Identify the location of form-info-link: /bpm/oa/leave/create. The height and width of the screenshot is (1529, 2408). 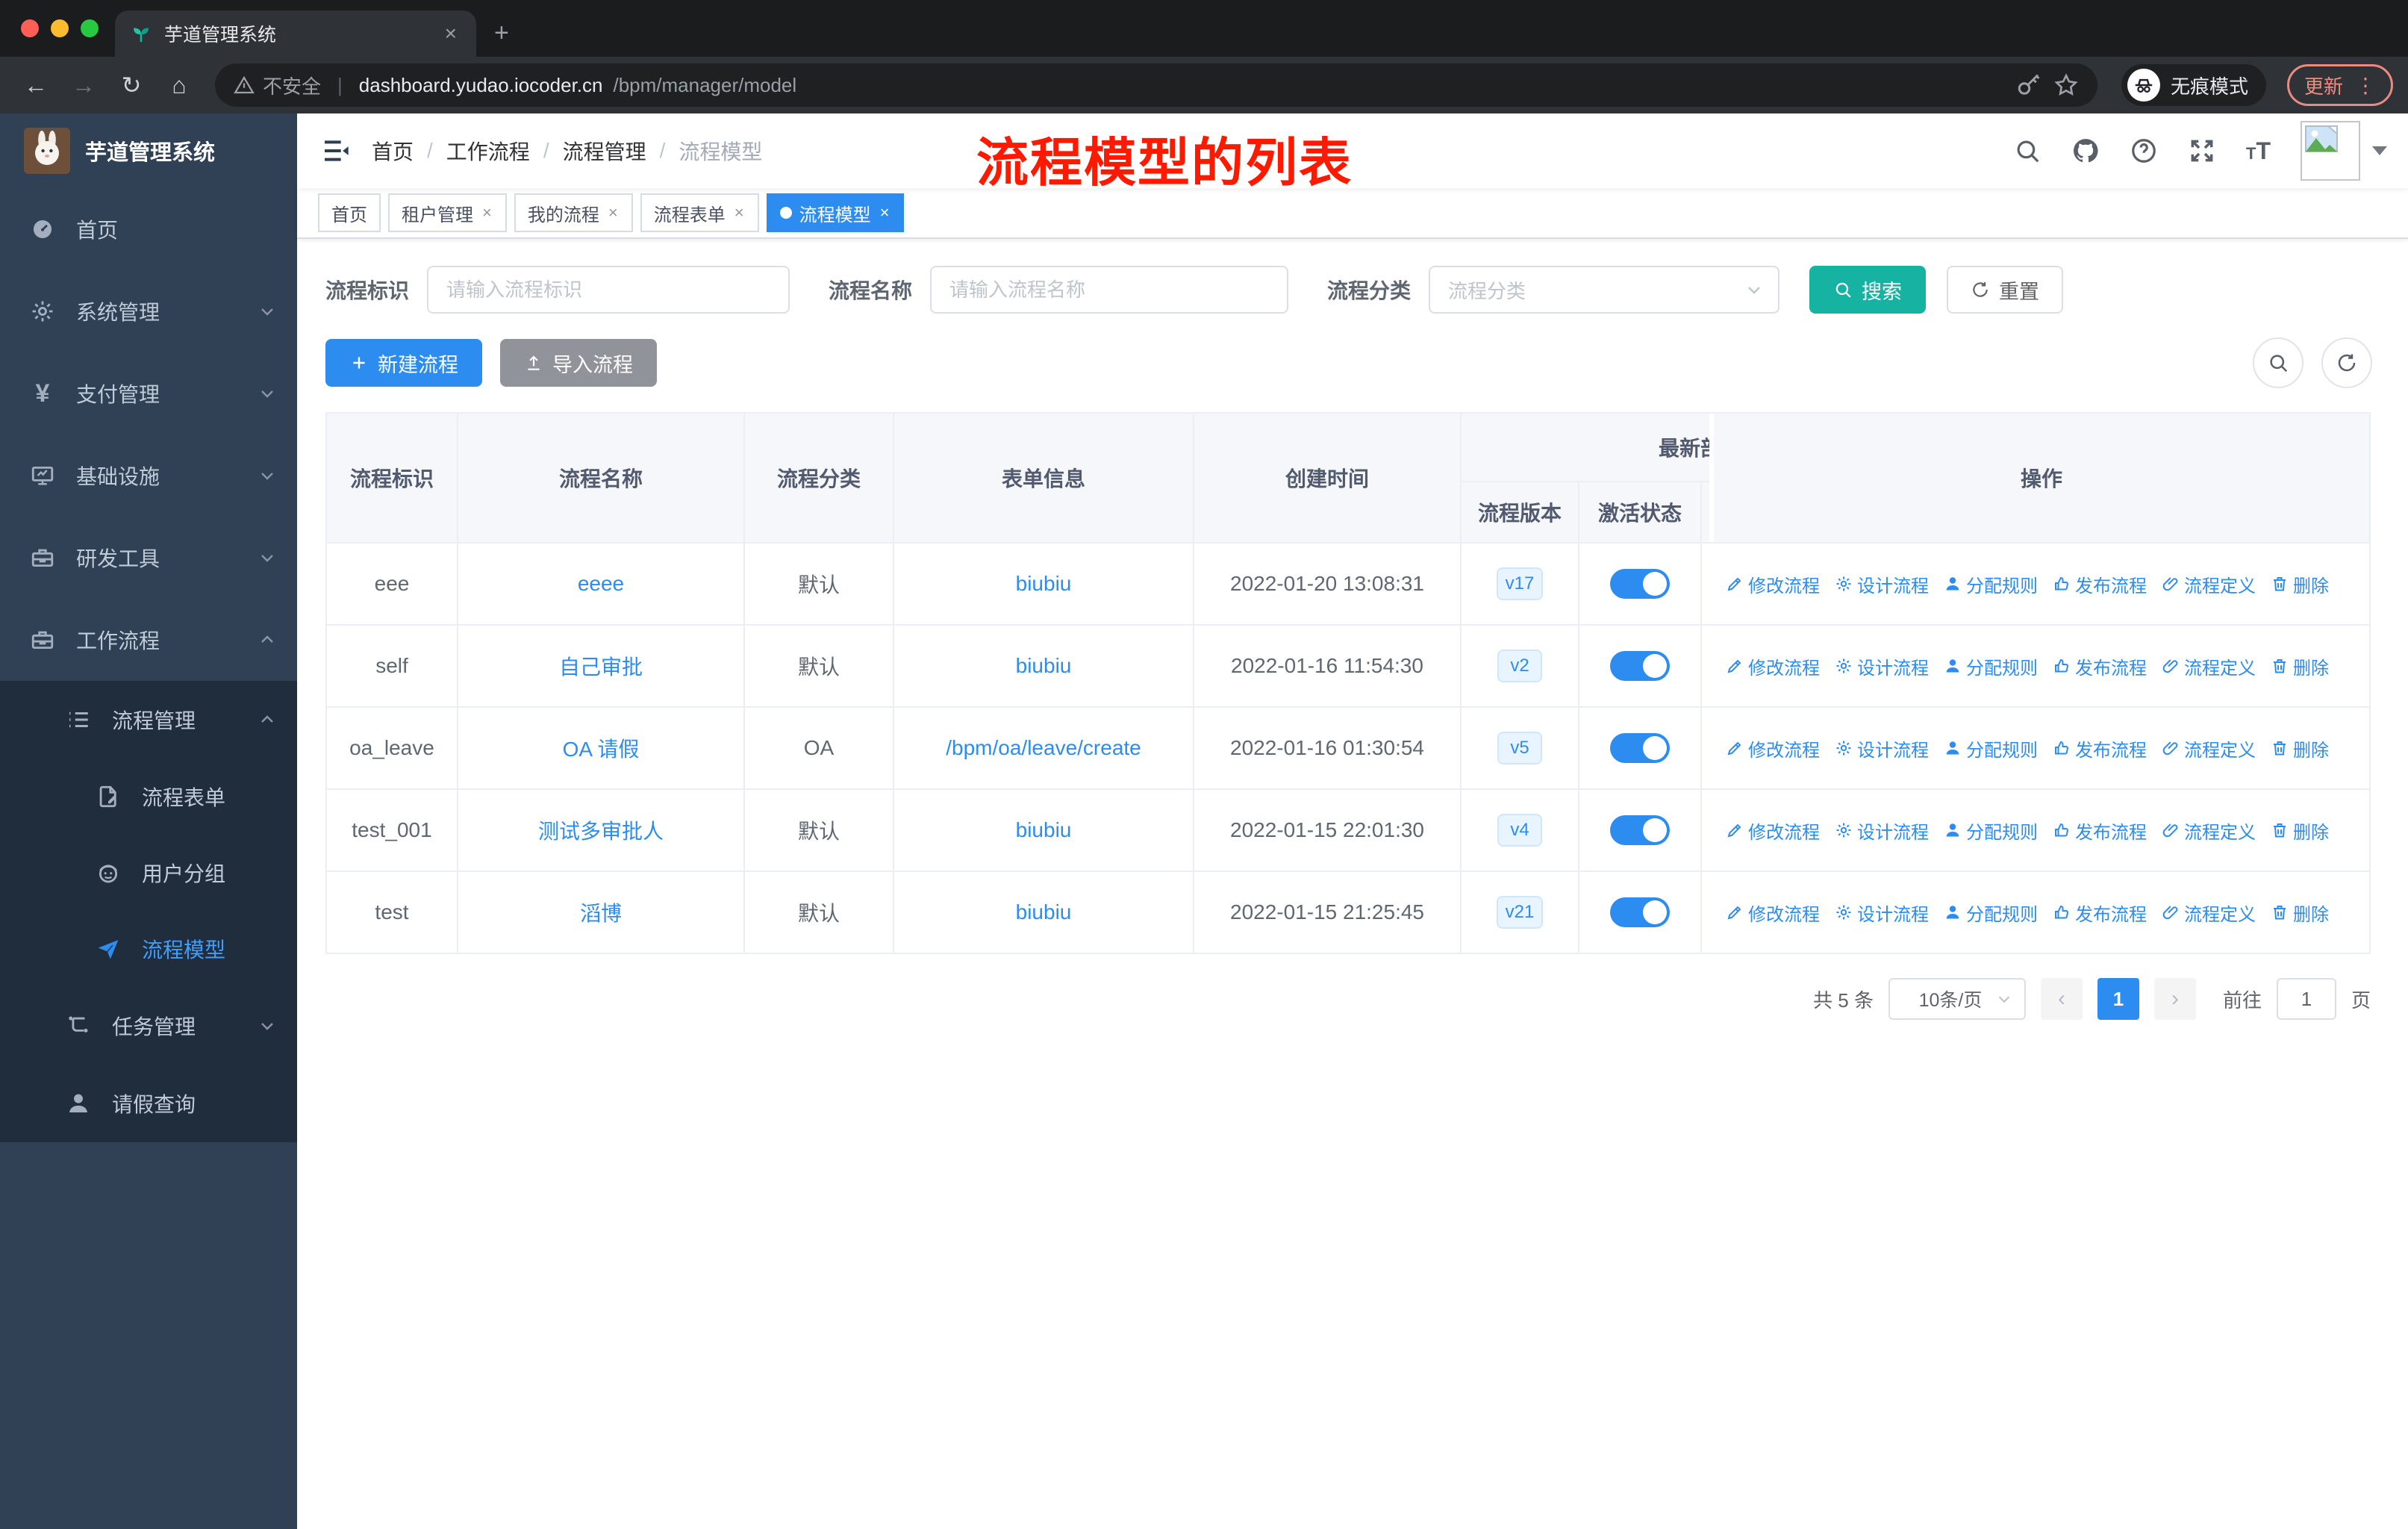
(1043, 748).